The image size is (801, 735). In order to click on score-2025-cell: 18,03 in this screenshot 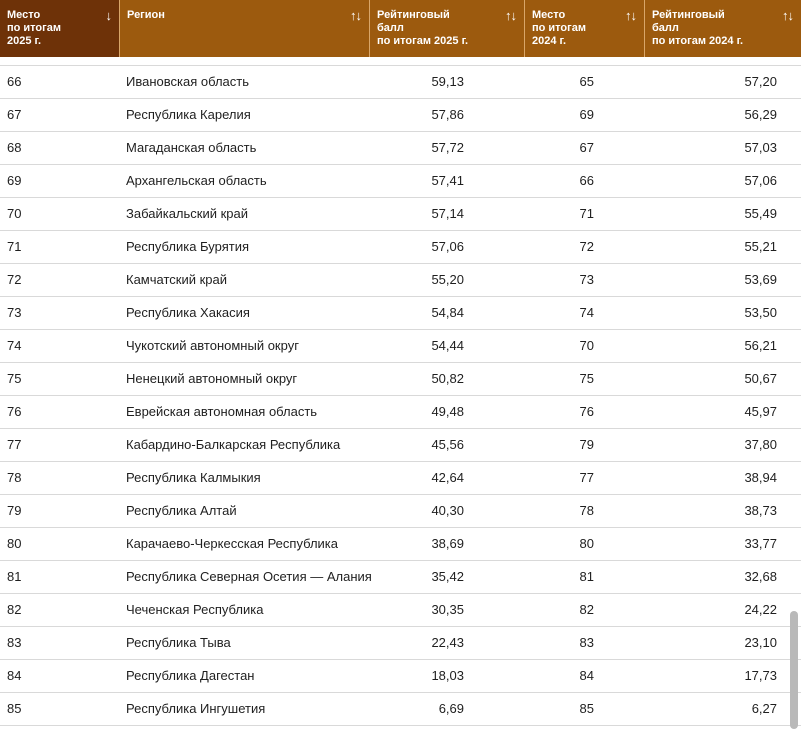, I will do `click(447, 675)`.